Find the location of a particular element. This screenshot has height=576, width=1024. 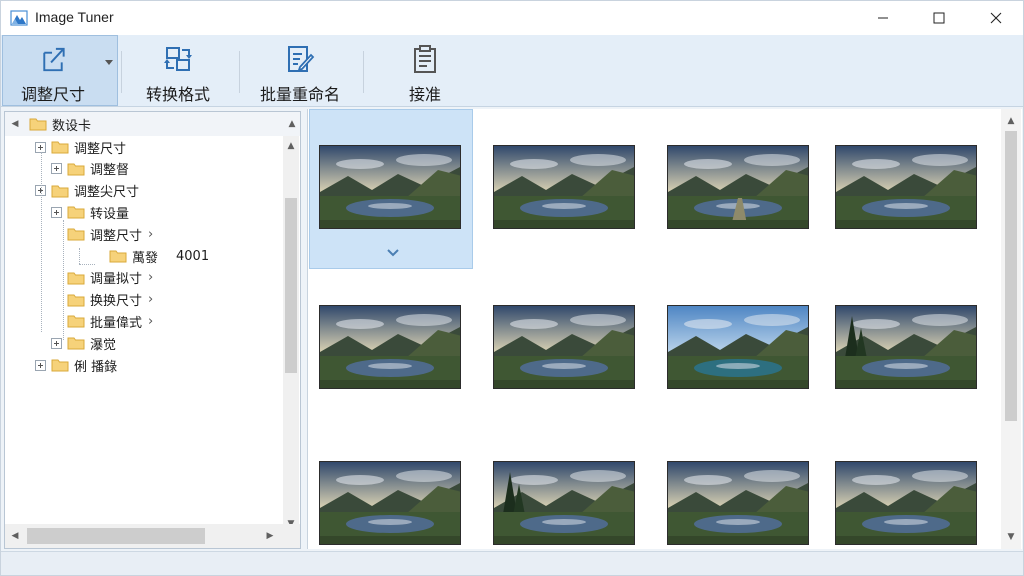

batch-rename-button: 批量重命名 is located at coordinates (300, 70).